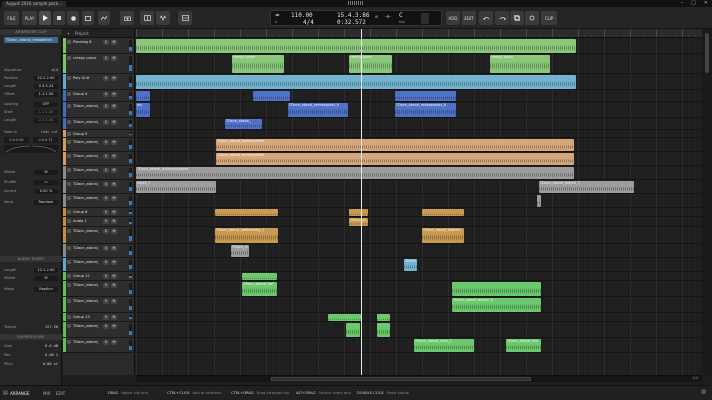  Describe the element at coordinates (549, 18) in the screenshot. I see `clip-button: CLIP` at that location.